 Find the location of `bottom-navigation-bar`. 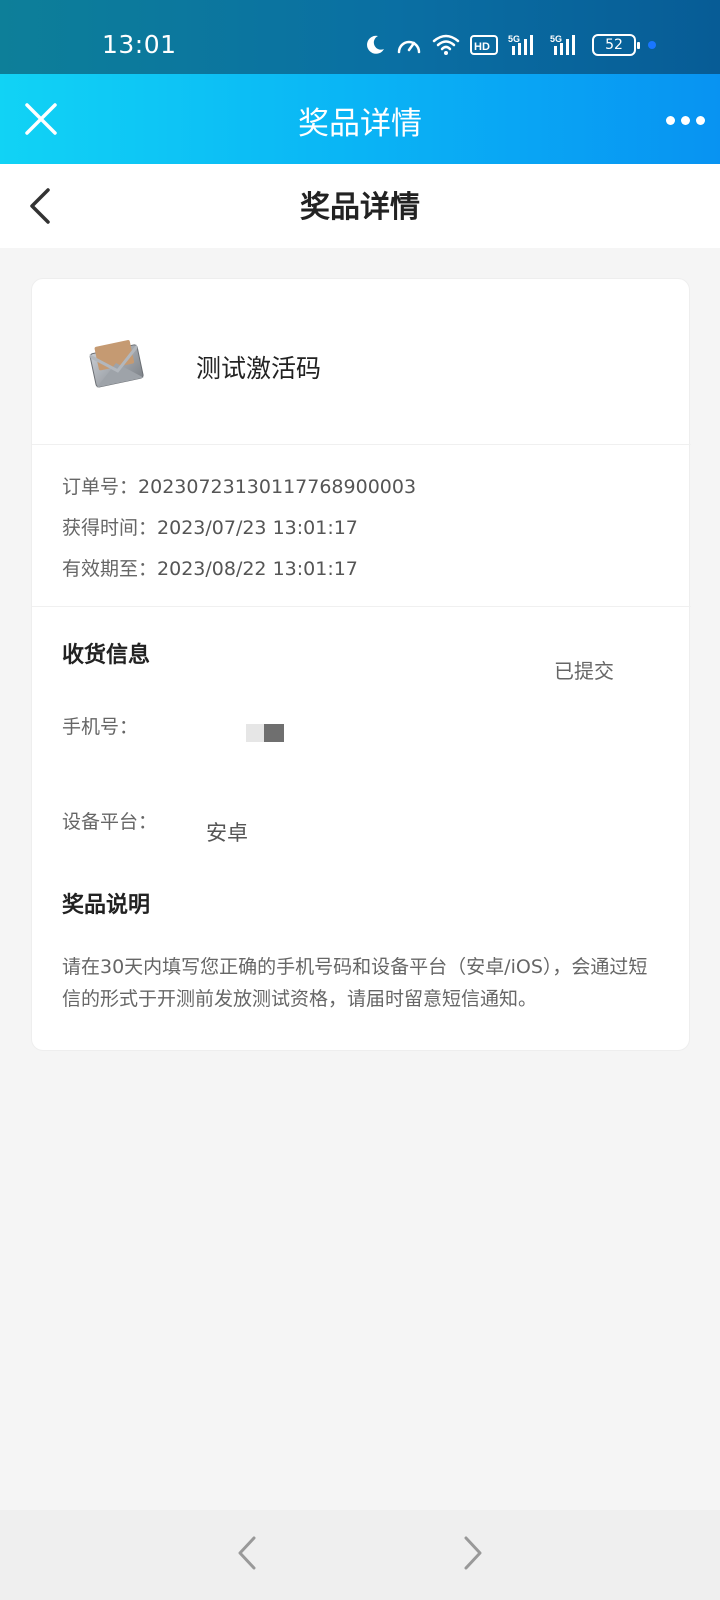

bottom-navigation-bar is located at coordinates (360, 1555).